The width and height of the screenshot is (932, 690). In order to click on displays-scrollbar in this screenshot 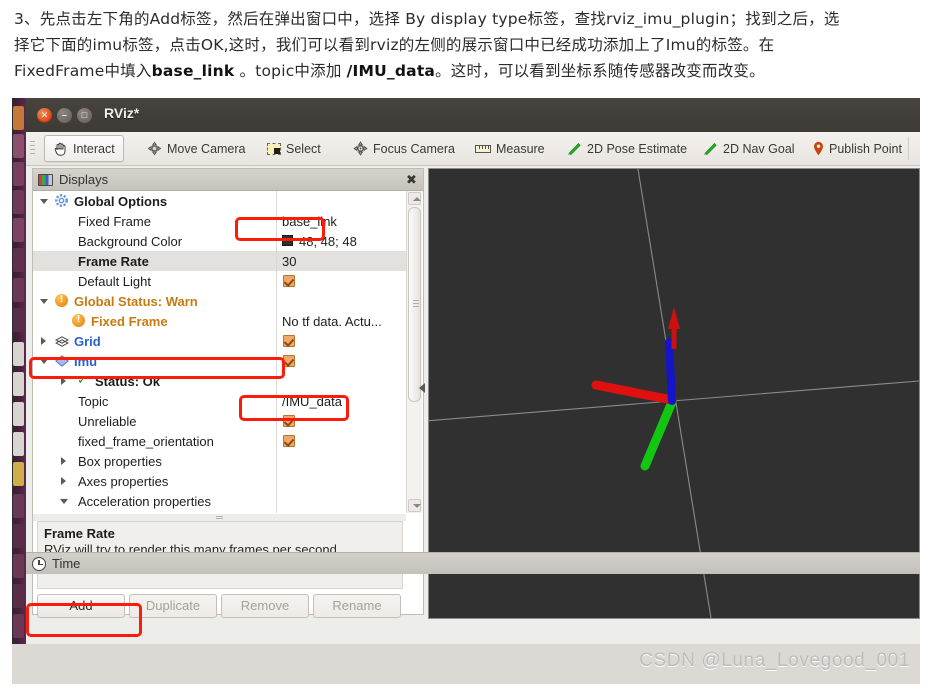, I will do `click(414, 352)`.